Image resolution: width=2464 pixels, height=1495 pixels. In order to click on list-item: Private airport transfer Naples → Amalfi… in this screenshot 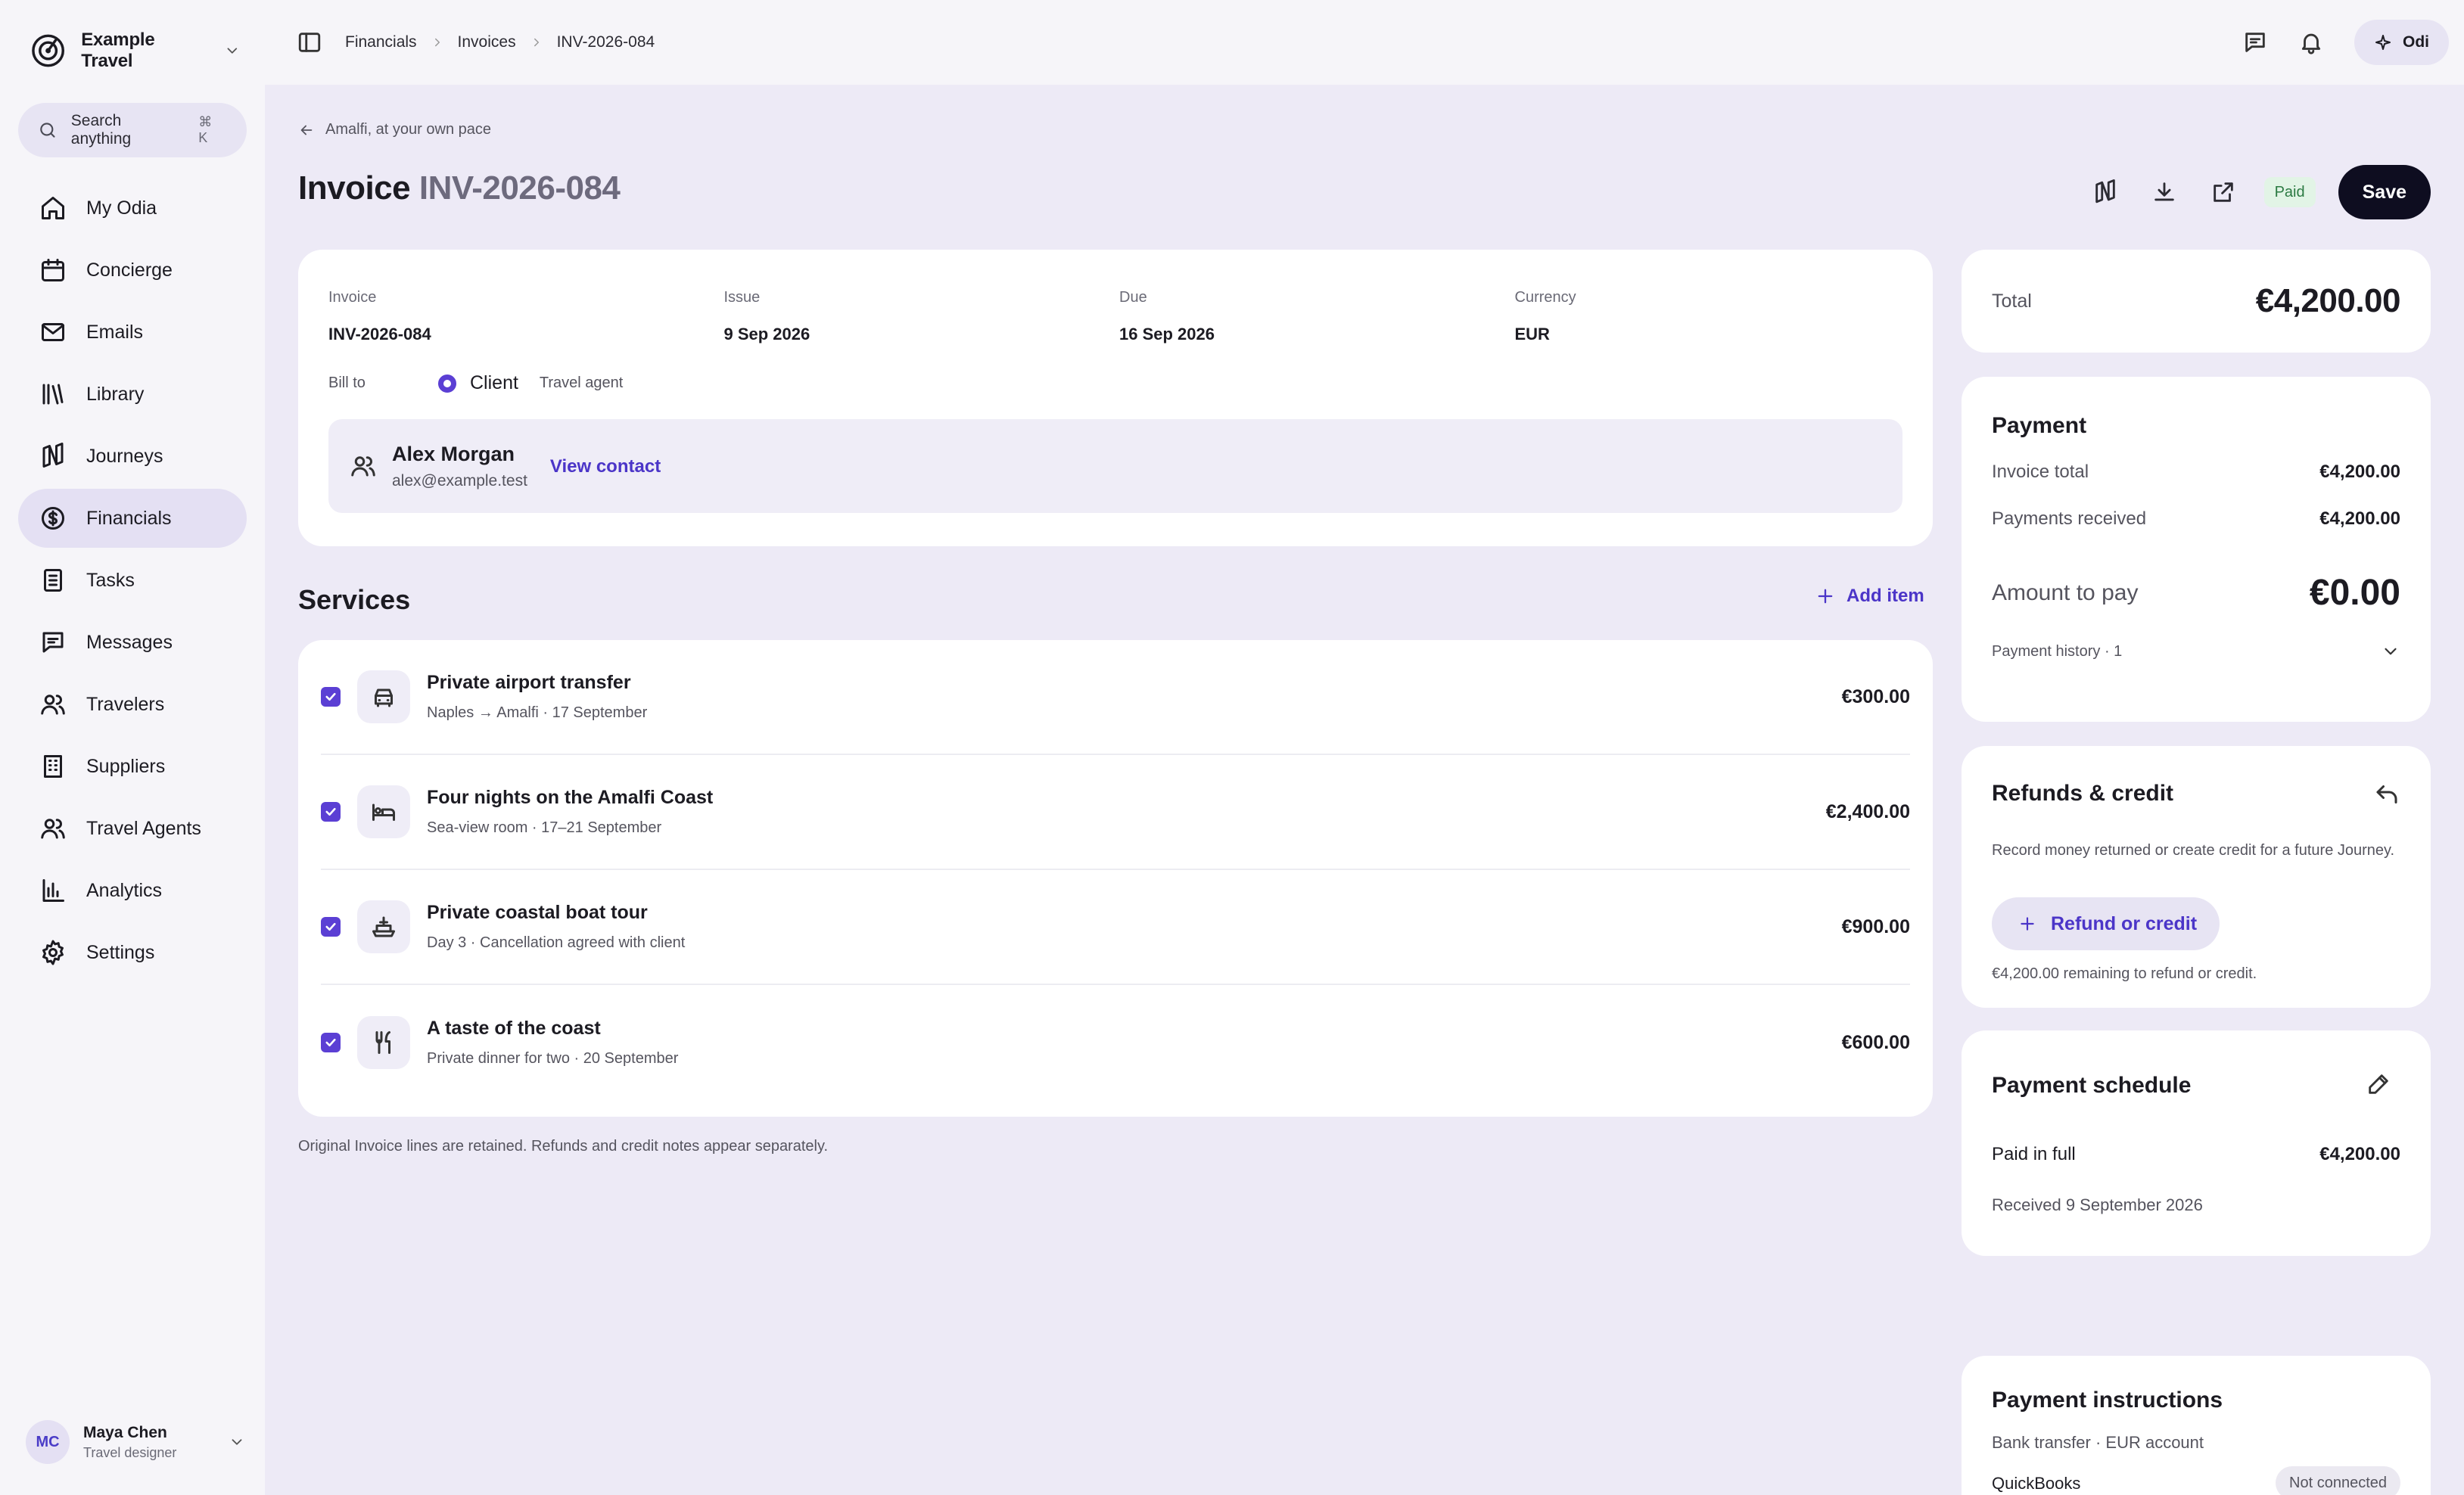, I will do `click(1115, 697)`.